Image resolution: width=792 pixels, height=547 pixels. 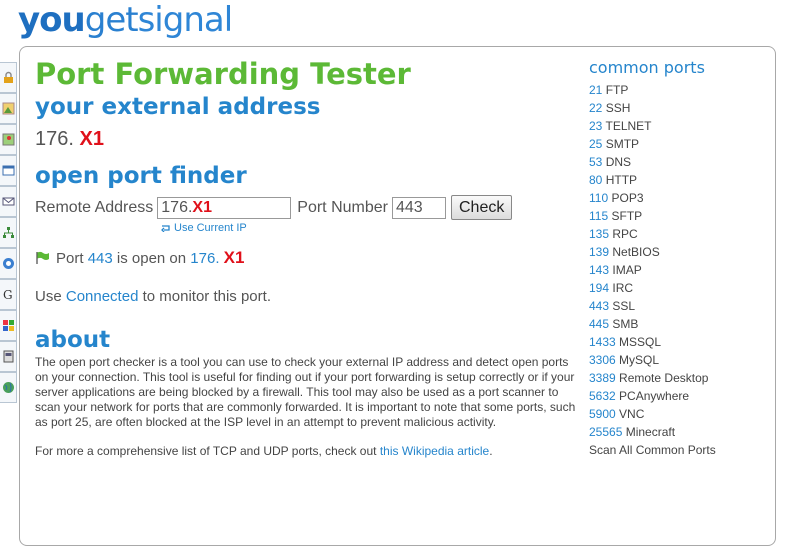 I want to click on port-name: SSL, so click(x=624, y=306).